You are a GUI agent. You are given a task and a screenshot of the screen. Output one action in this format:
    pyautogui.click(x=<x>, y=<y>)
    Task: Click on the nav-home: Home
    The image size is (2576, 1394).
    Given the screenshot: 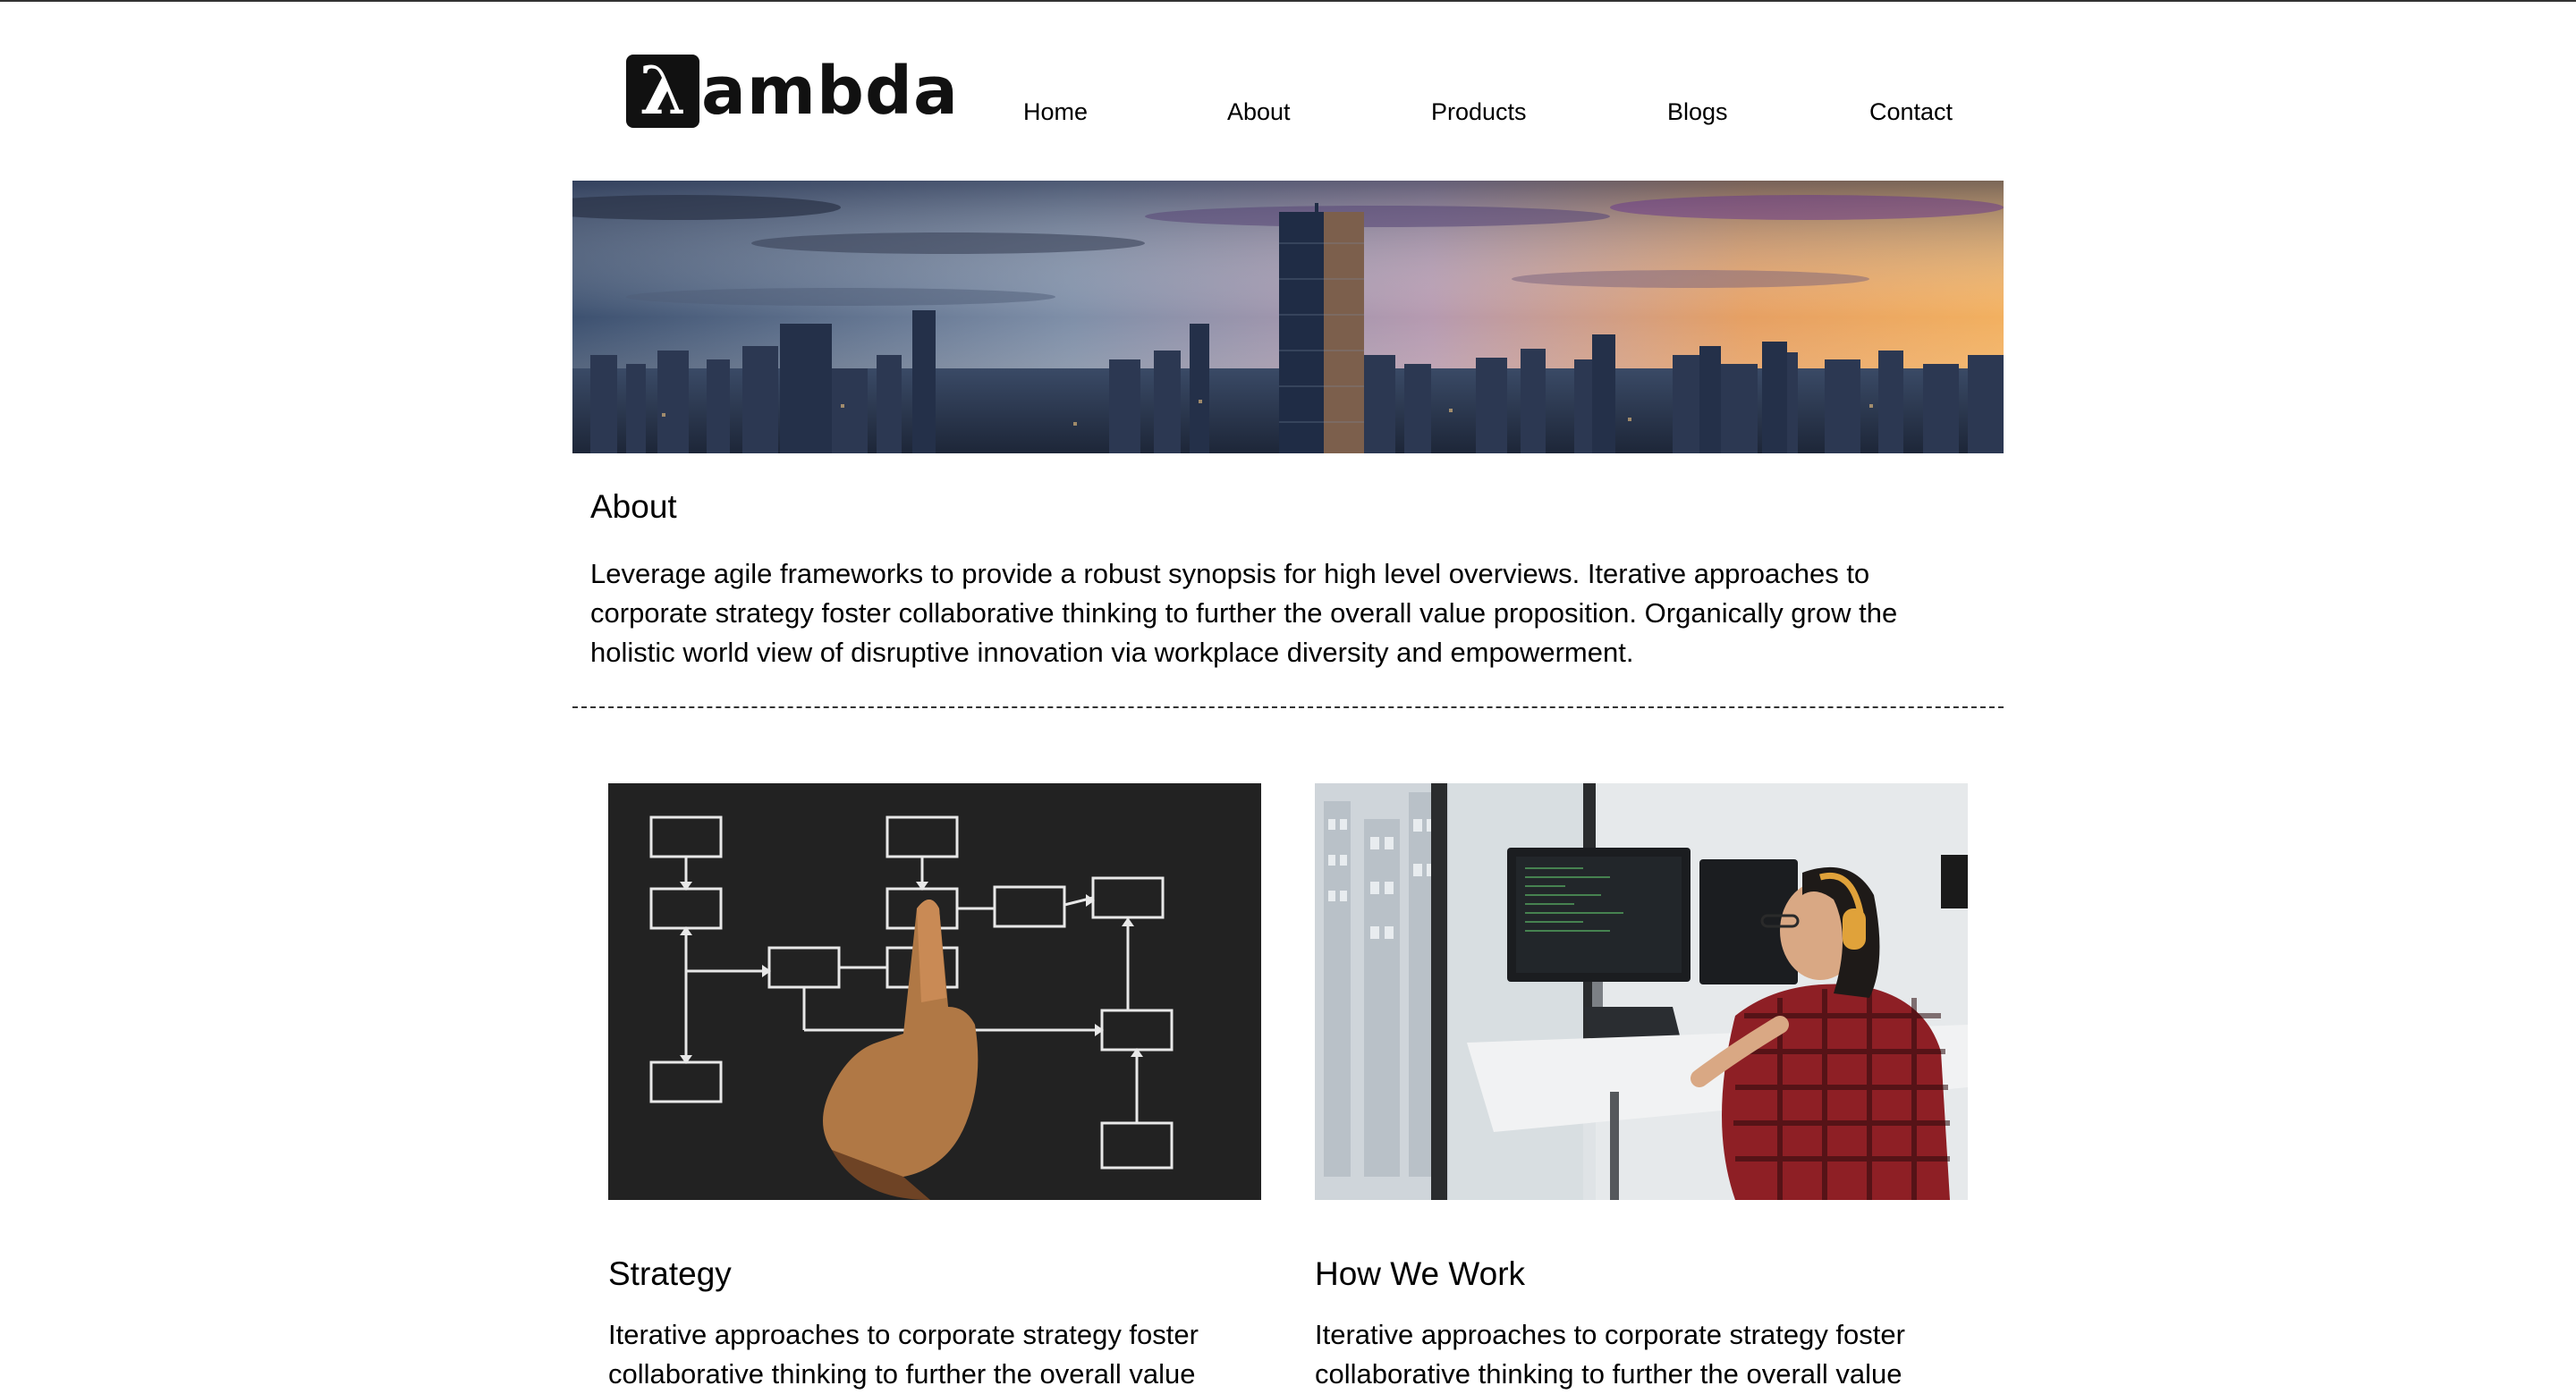 What is the action you would take?
    pyautogui.click(x=1055, y=112)
    